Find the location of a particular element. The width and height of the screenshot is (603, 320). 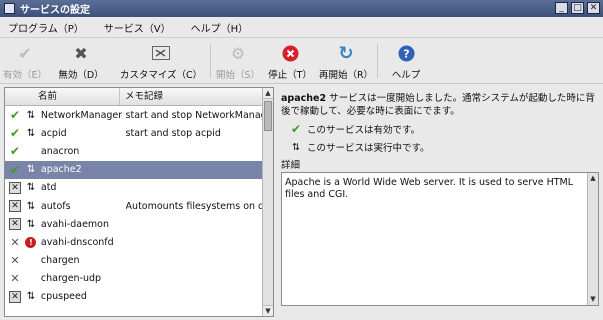

service-name: anacron is located at coordinates (60, 151).